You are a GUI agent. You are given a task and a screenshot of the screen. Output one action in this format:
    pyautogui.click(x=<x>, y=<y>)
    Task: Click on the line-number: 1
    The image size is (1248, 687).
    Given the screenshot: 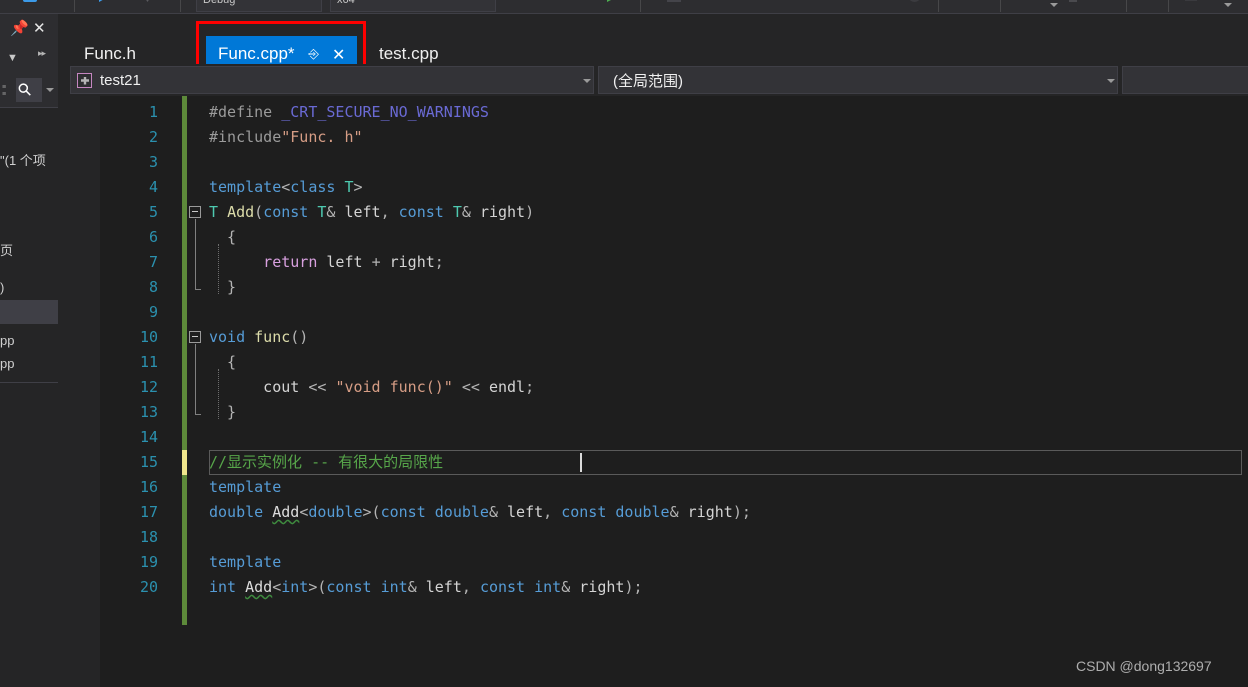 What is the action you would take?
    pyautogui.click(x=153, y=112)
    